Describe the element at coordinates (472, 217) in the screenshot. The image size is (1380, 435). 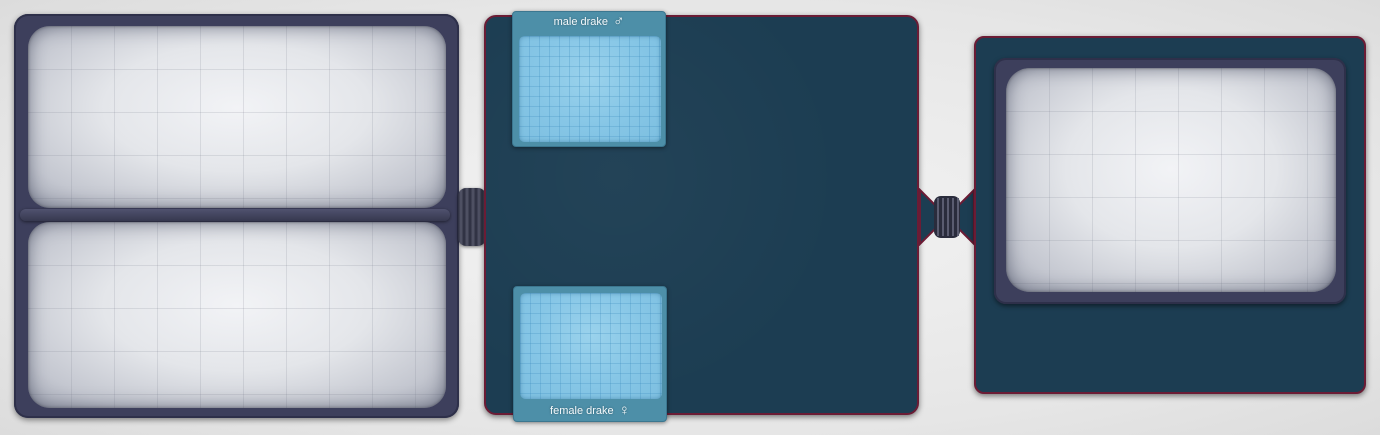
I see `left-cable-connector` at that location.